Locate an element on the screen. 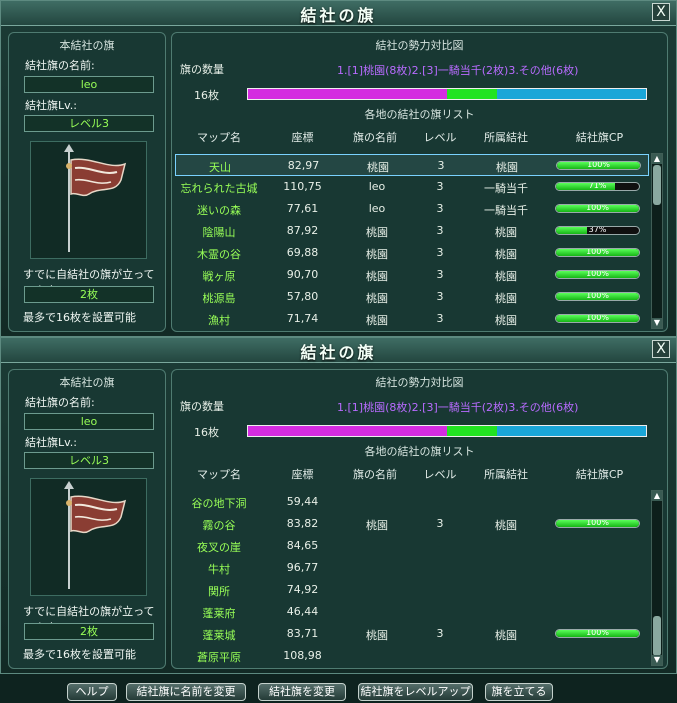  table-row: 夜叉の崖 84,65 is located at coordinates (412, 546).